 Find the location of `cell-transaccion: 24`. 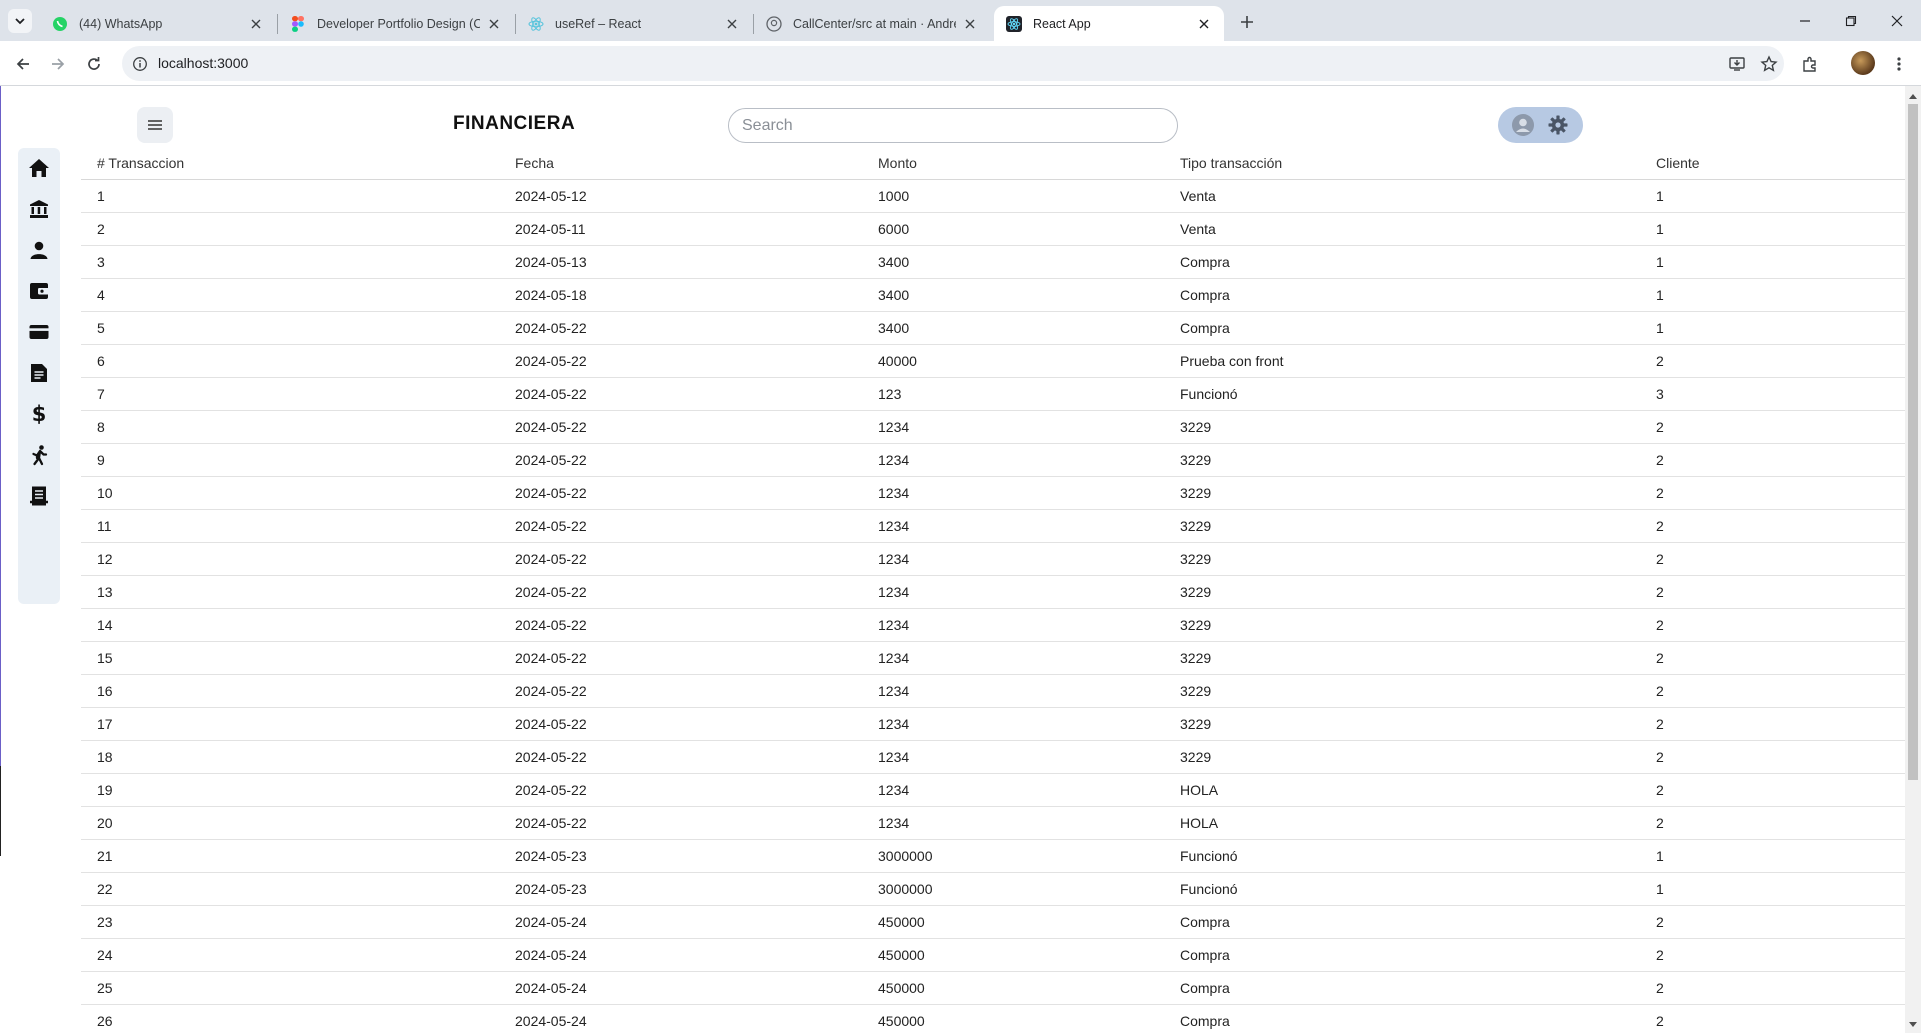

cell-transaccion: 24 is located at coordinates (290, 955).